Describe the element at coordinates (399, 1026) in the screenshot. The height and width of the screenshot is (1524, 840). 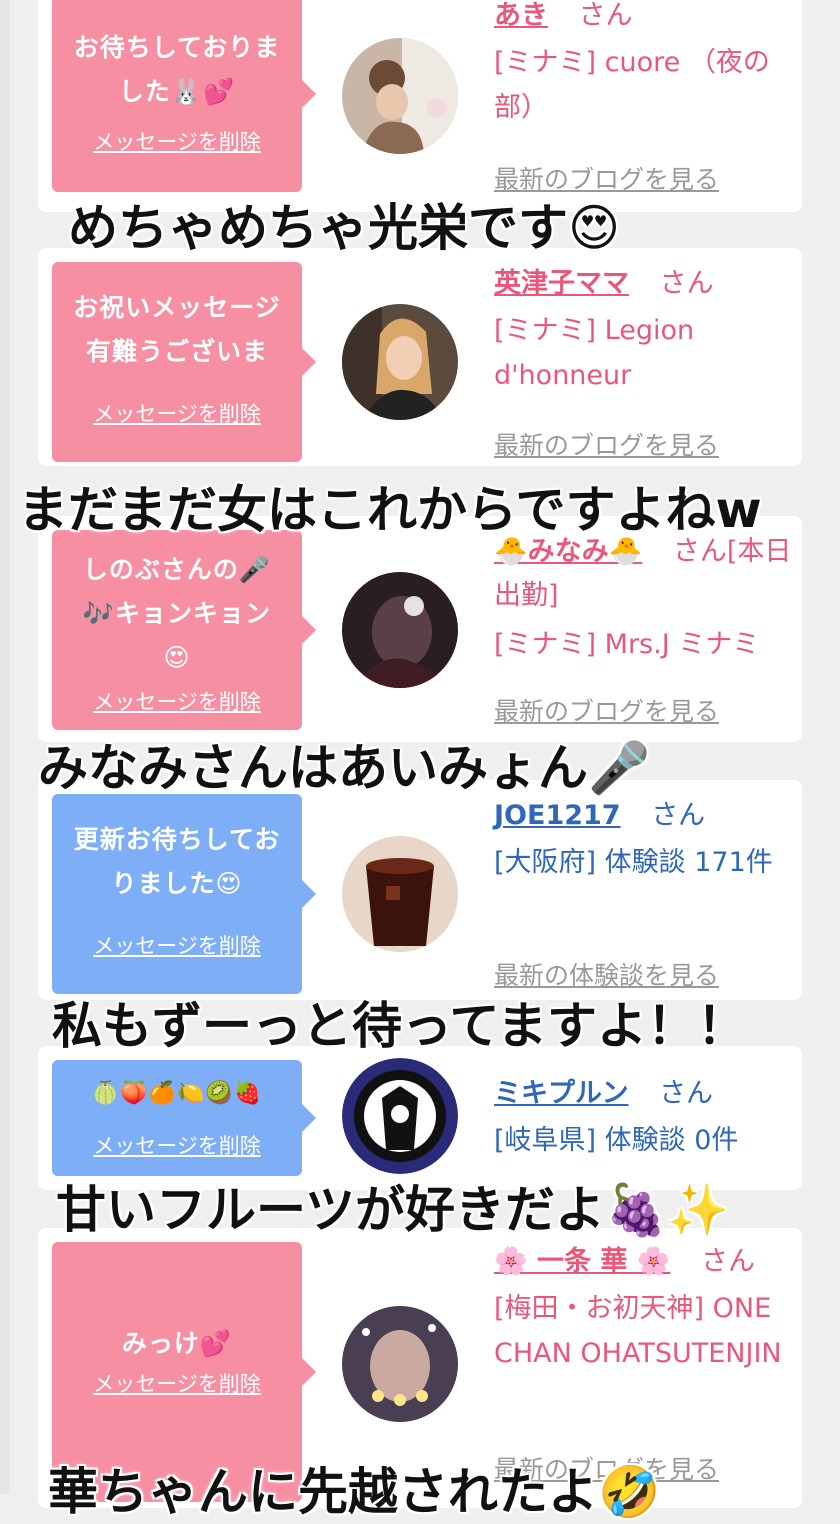
I see `overlay-caption: 私もずーっと待ってますよ！！` at that location.